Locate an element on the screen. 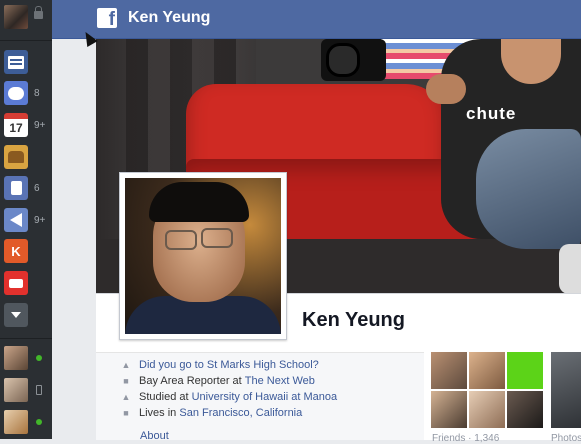  photos-thumbnail is located at coordinates (566, 390).